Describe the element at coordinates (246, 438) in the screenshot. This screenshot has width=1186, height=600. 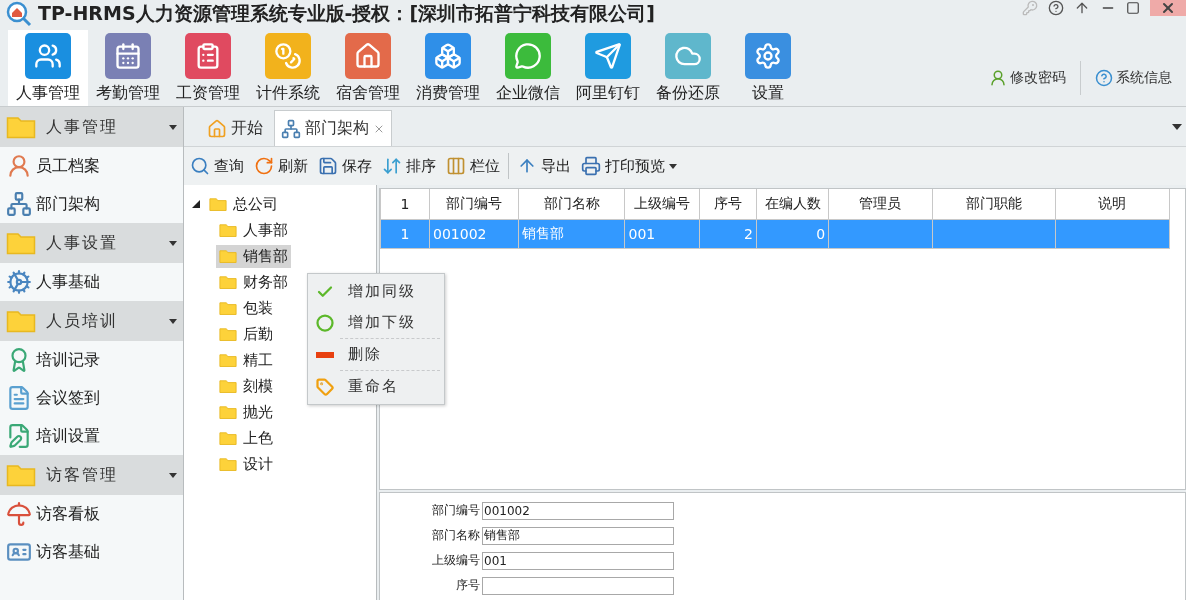
I see `tree-item: 上色` at that location.